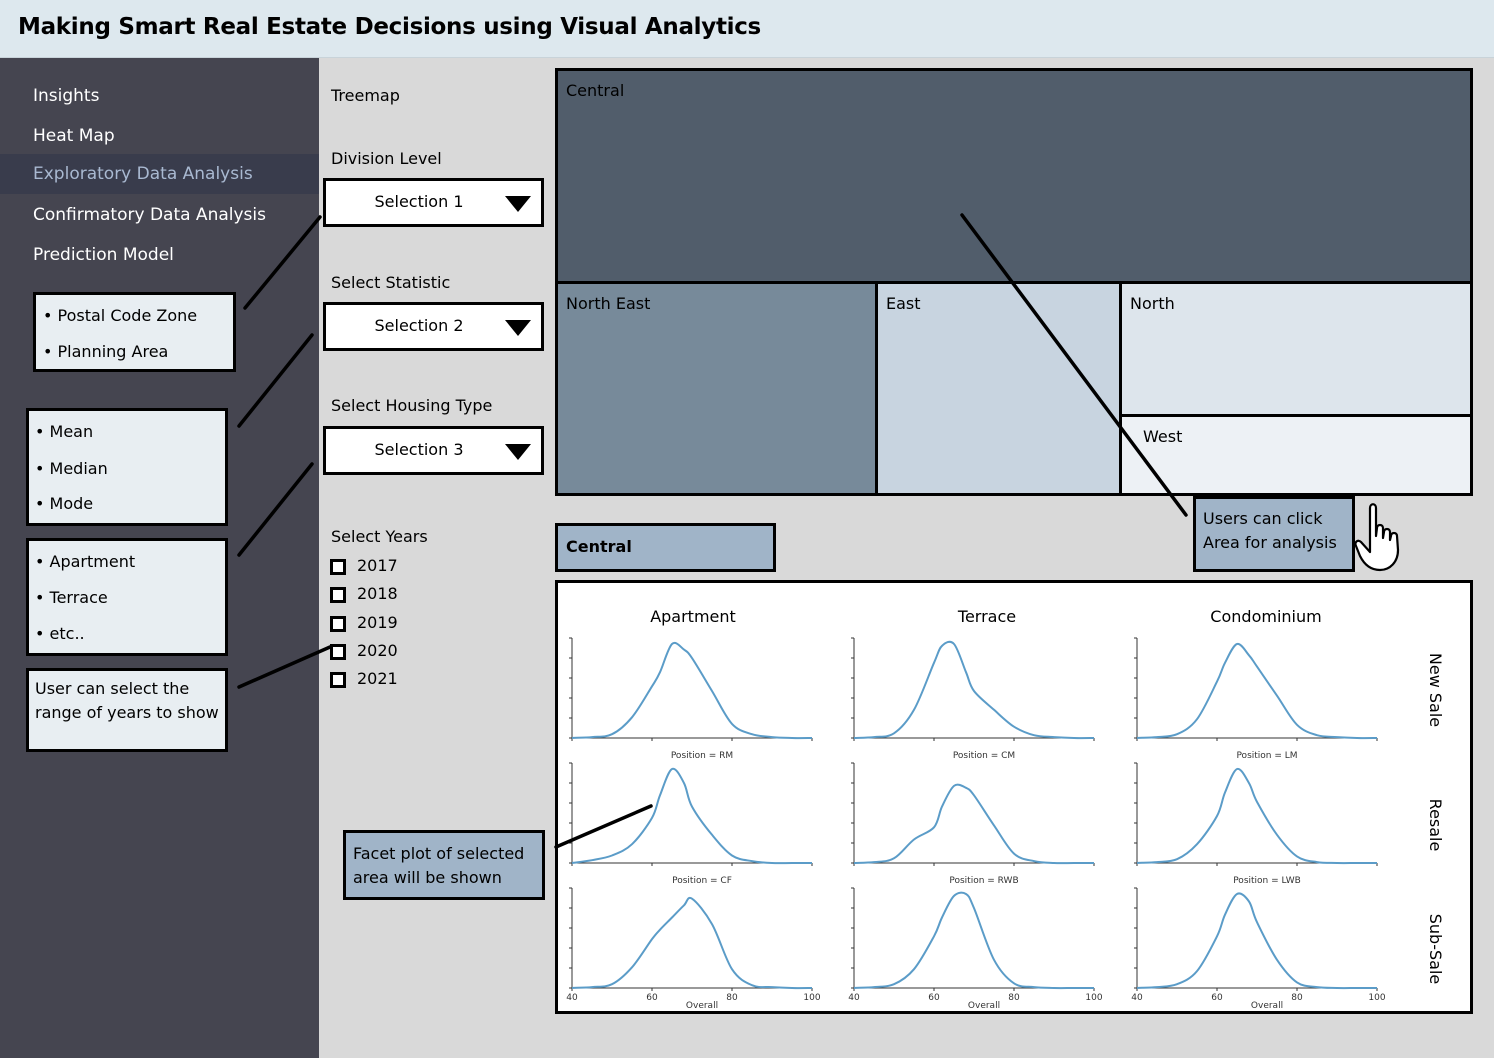  What do you see at coordinates (64, 503) in the screenshot?
I see `note-item: • Mode` at bounding box center [64, 503].